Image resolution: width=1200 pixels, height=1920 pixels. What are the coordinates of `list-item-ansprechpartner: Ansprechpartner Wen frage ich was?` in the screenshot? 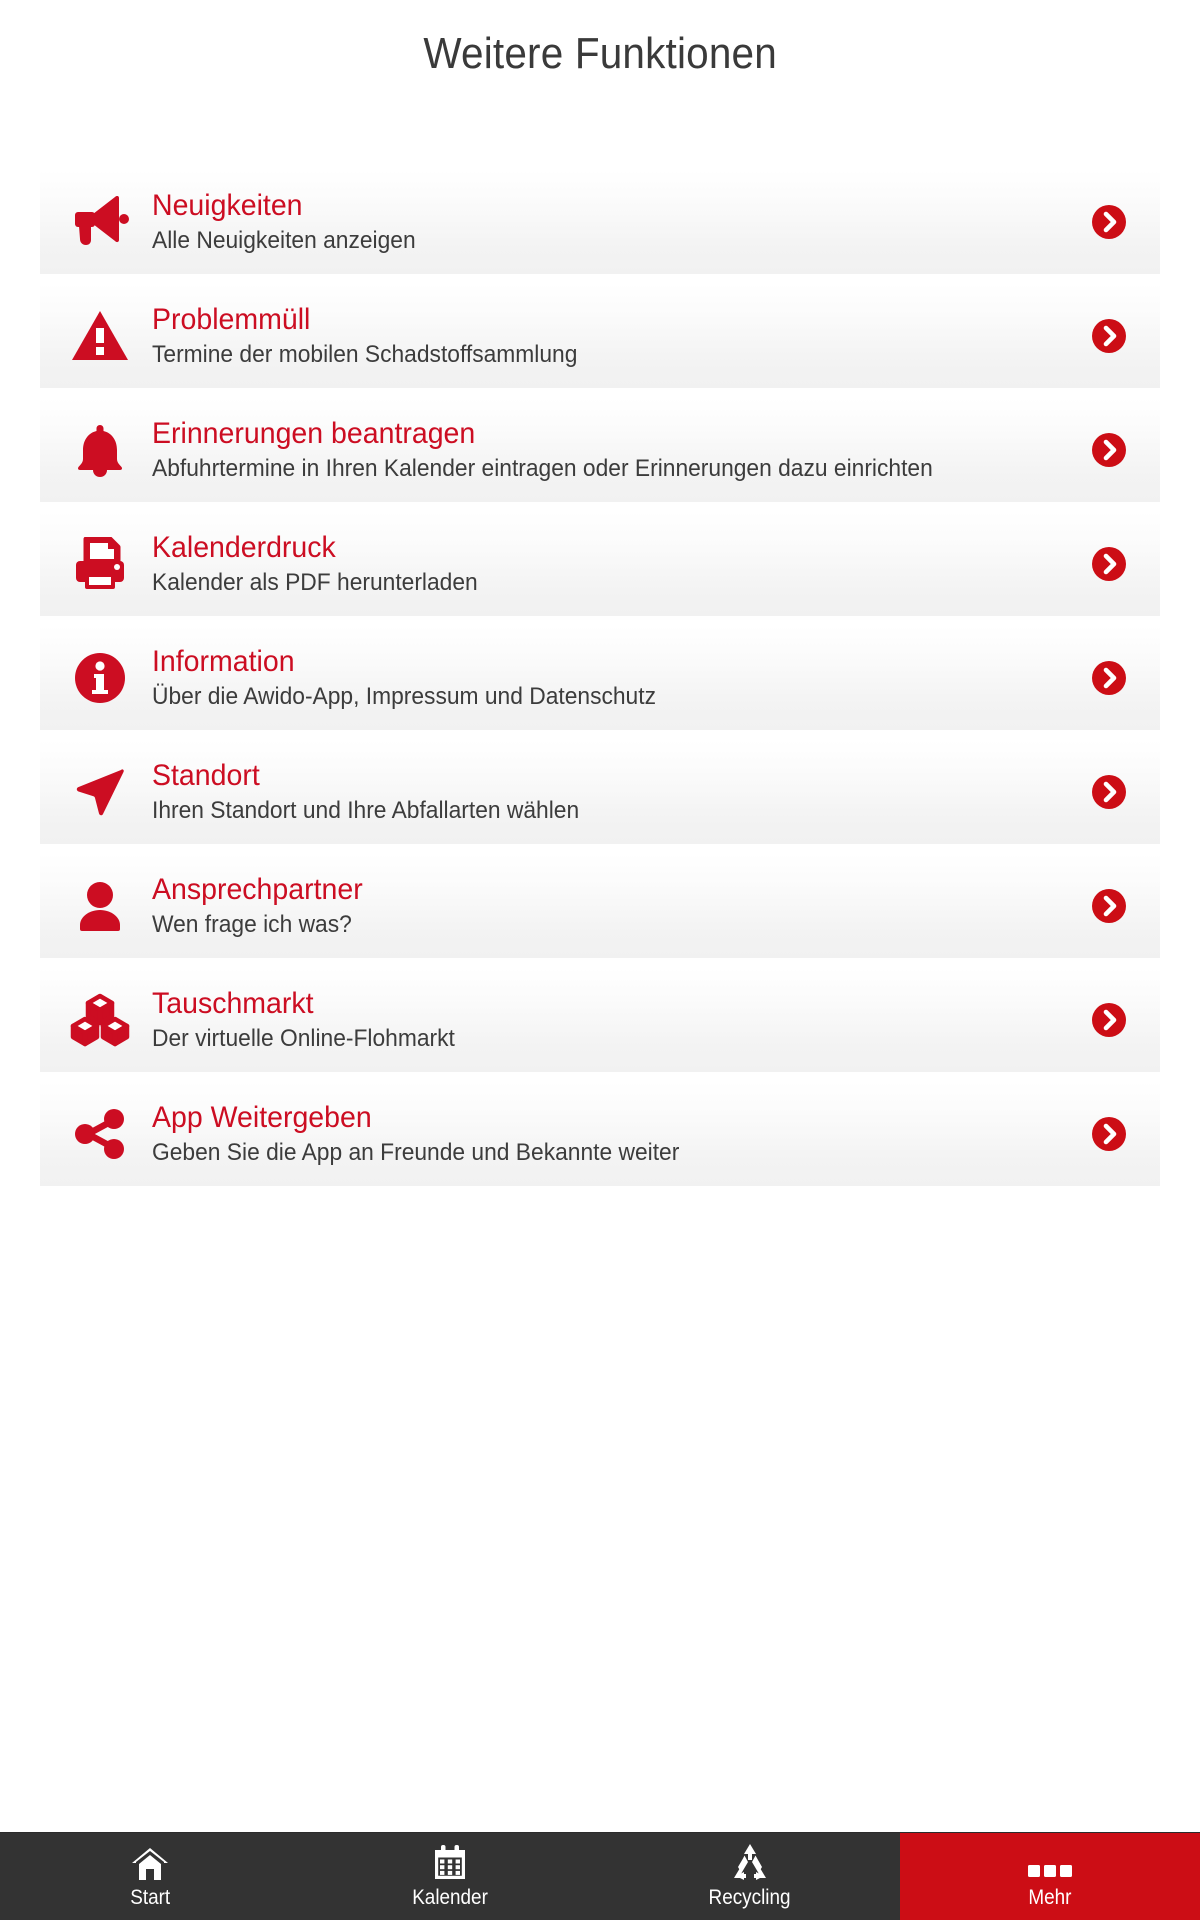 It's located at (600, 906).